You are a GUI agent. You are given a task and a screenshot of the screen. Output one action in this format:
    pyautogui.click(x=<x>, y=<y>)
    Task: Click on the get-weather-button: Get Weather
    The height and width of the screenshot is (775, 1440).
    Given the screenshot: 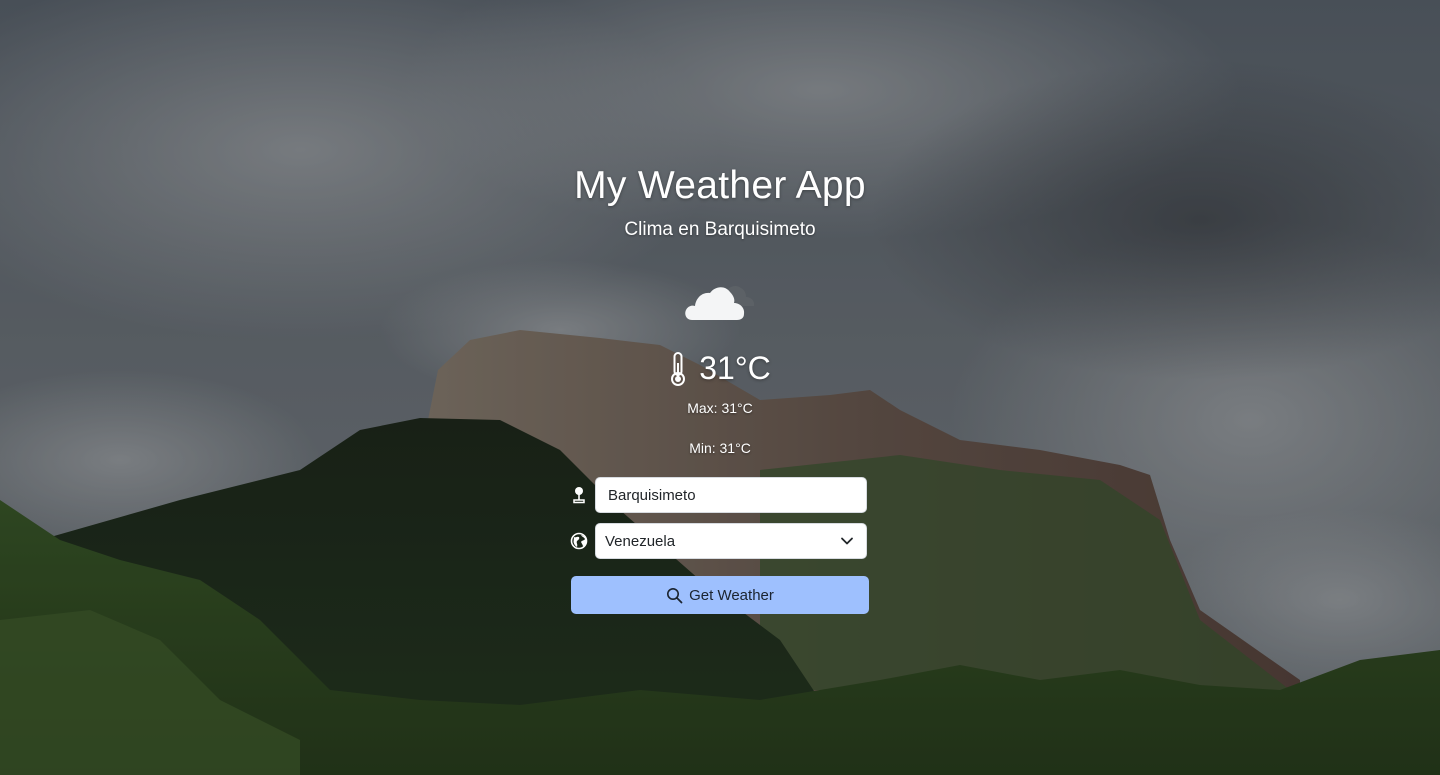 What is the action you would take?
    pyautogui.click(x=720, y=595)
    